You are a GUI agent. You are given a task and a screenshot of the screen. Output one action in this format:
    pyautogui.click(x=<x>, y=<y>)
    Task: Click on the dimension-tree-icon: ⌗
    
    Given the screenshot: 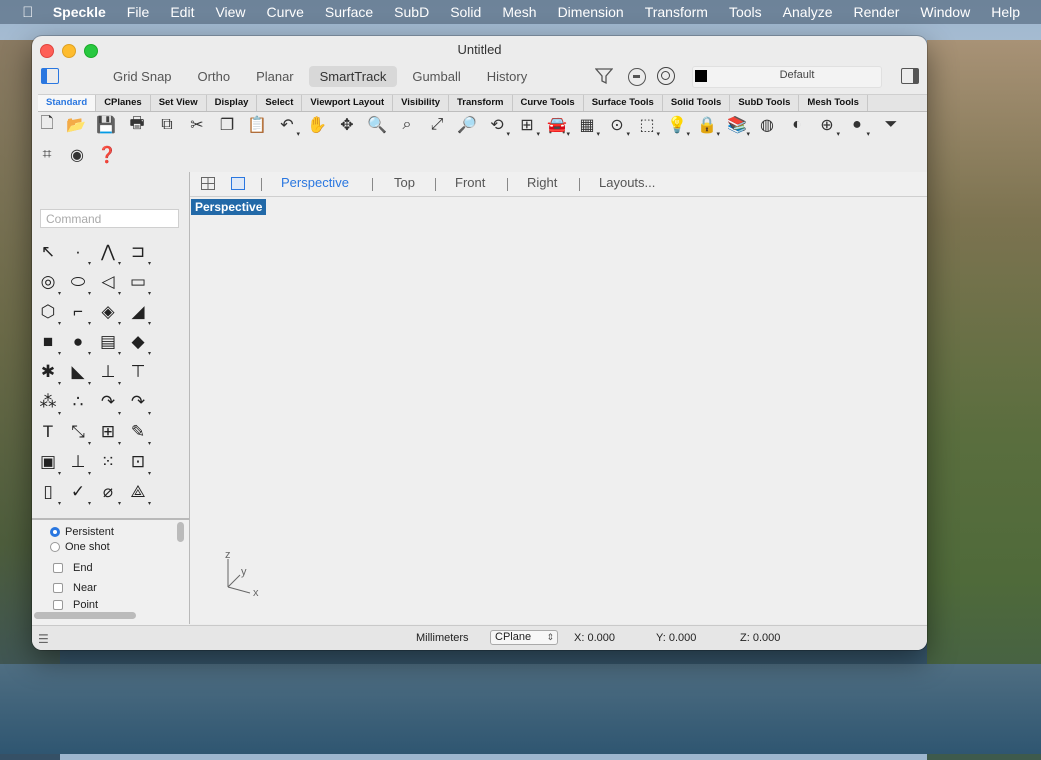 What is the action you would take?
    pyautogui.click(x=47, y=155)
    